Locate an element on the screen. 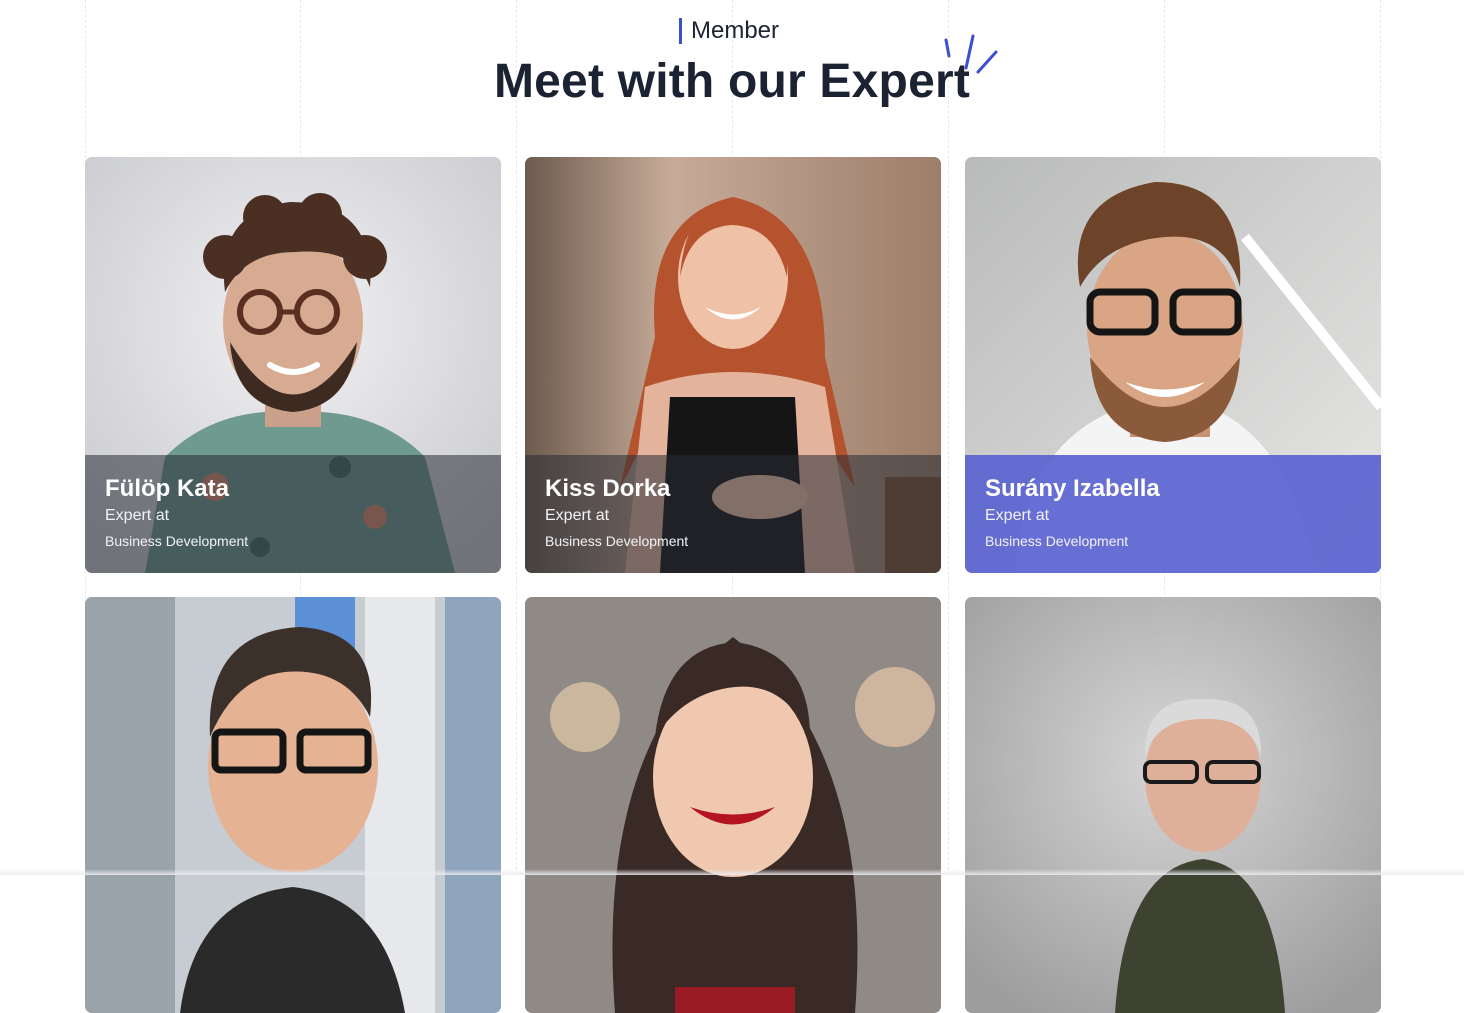 The image size is (1464, 1013). member-name: Kiss Dorka is located at coordinates (607, 489).